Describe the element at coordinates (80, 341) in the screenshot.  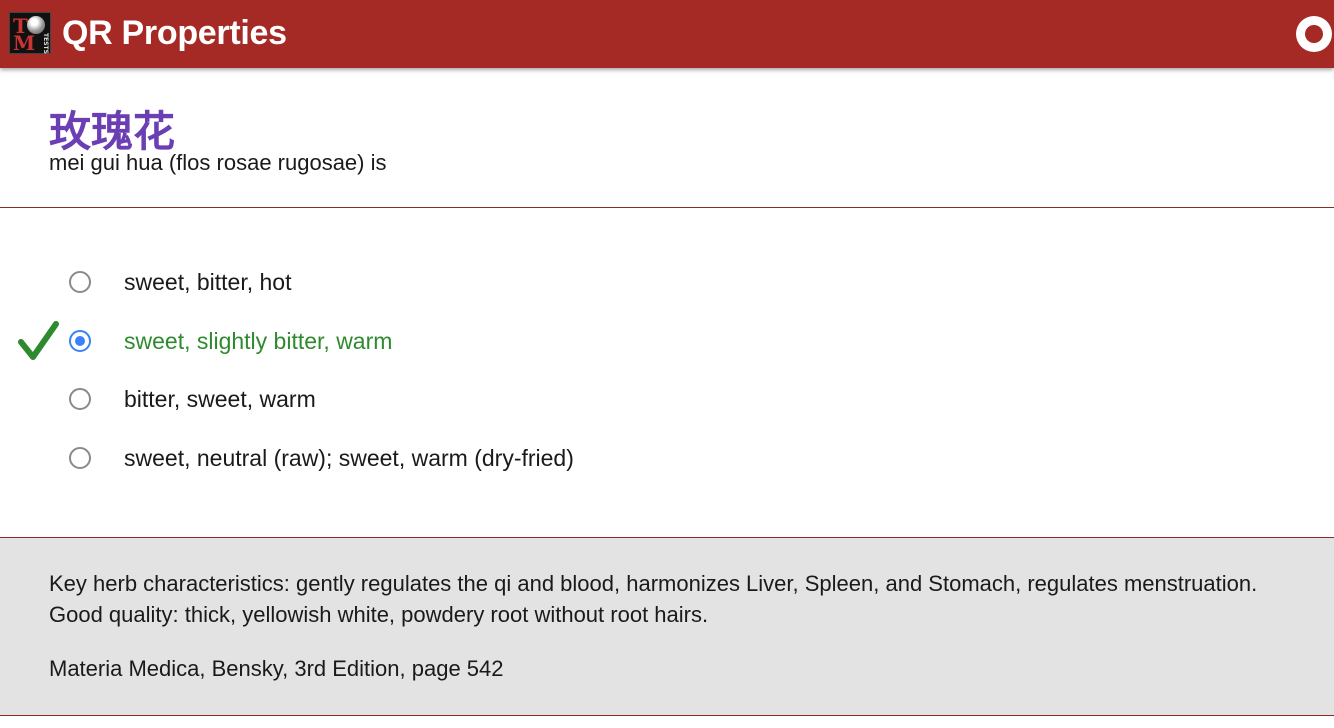
I see `radio-button-selected` at that location.